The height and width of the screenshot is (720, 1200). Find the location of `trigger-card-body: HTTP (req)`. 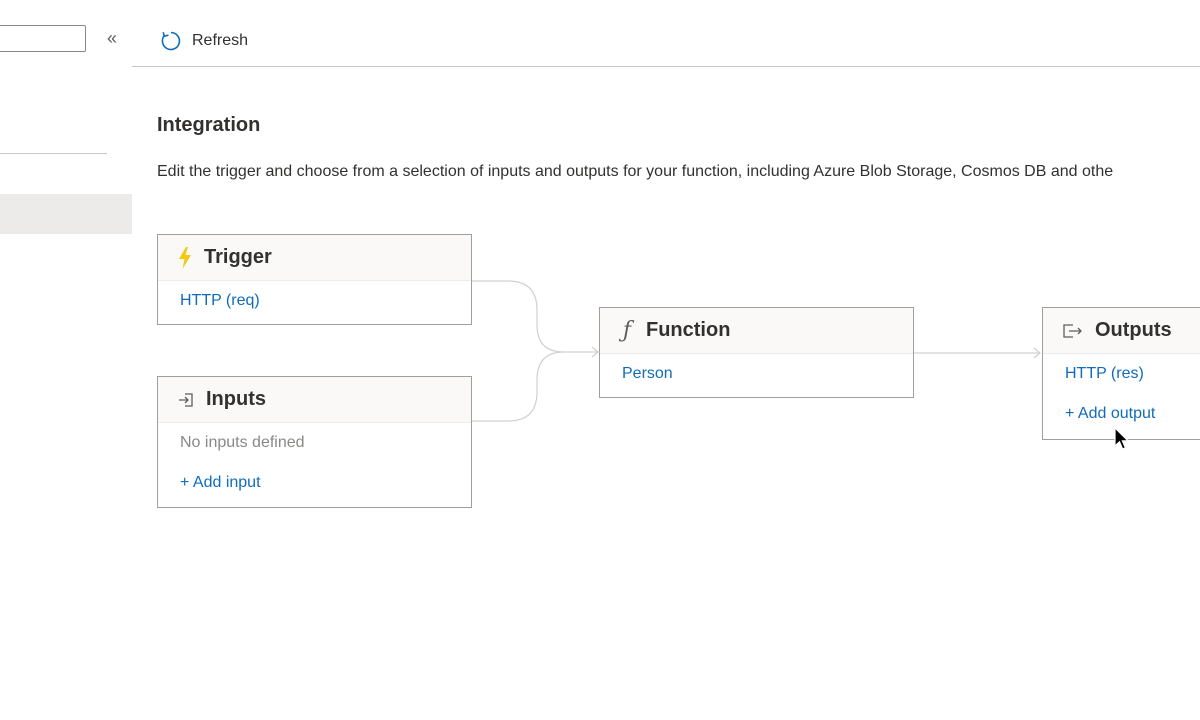

trigger-card-body: HTTP (req) is located at coordinates (314, 295).